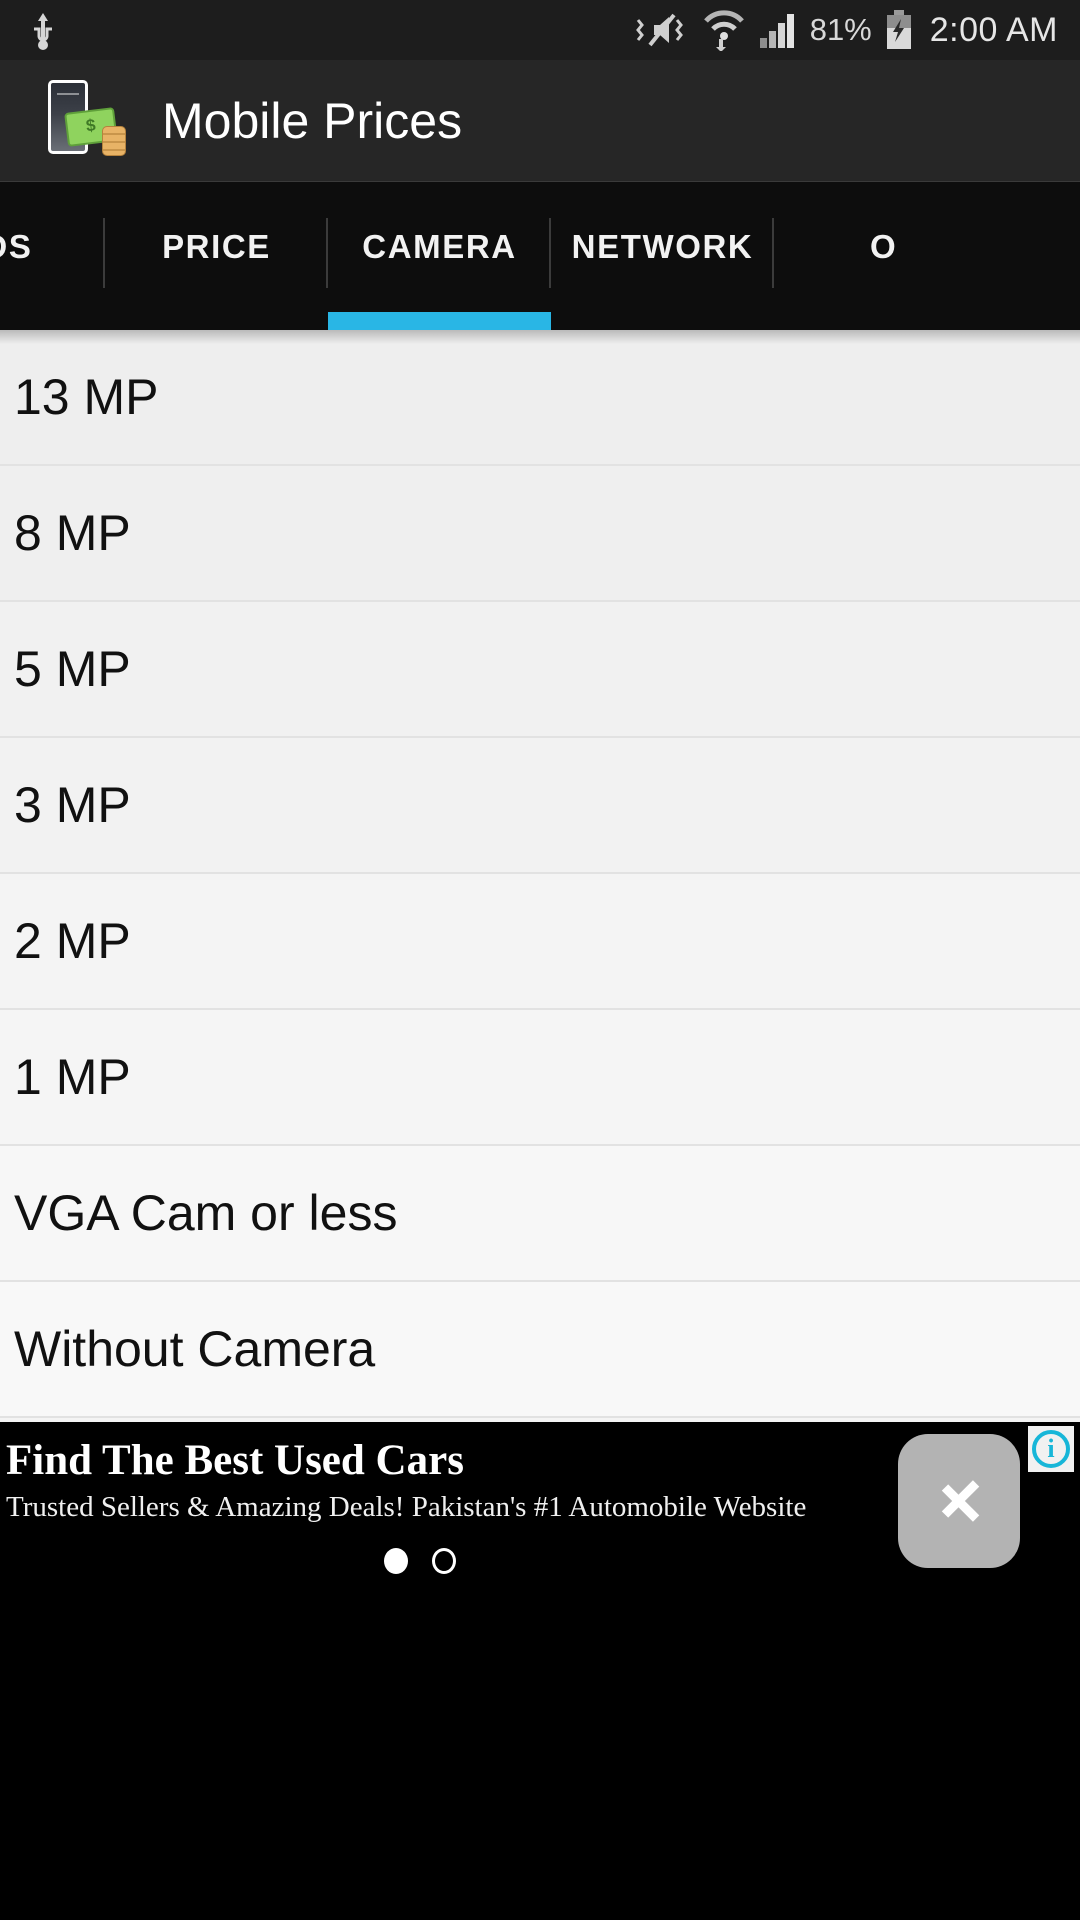  What do you see at coordinates (72, 533) in the screenshot?
I see `list-item-label: 8 MP` at bounding box center [72, 533].